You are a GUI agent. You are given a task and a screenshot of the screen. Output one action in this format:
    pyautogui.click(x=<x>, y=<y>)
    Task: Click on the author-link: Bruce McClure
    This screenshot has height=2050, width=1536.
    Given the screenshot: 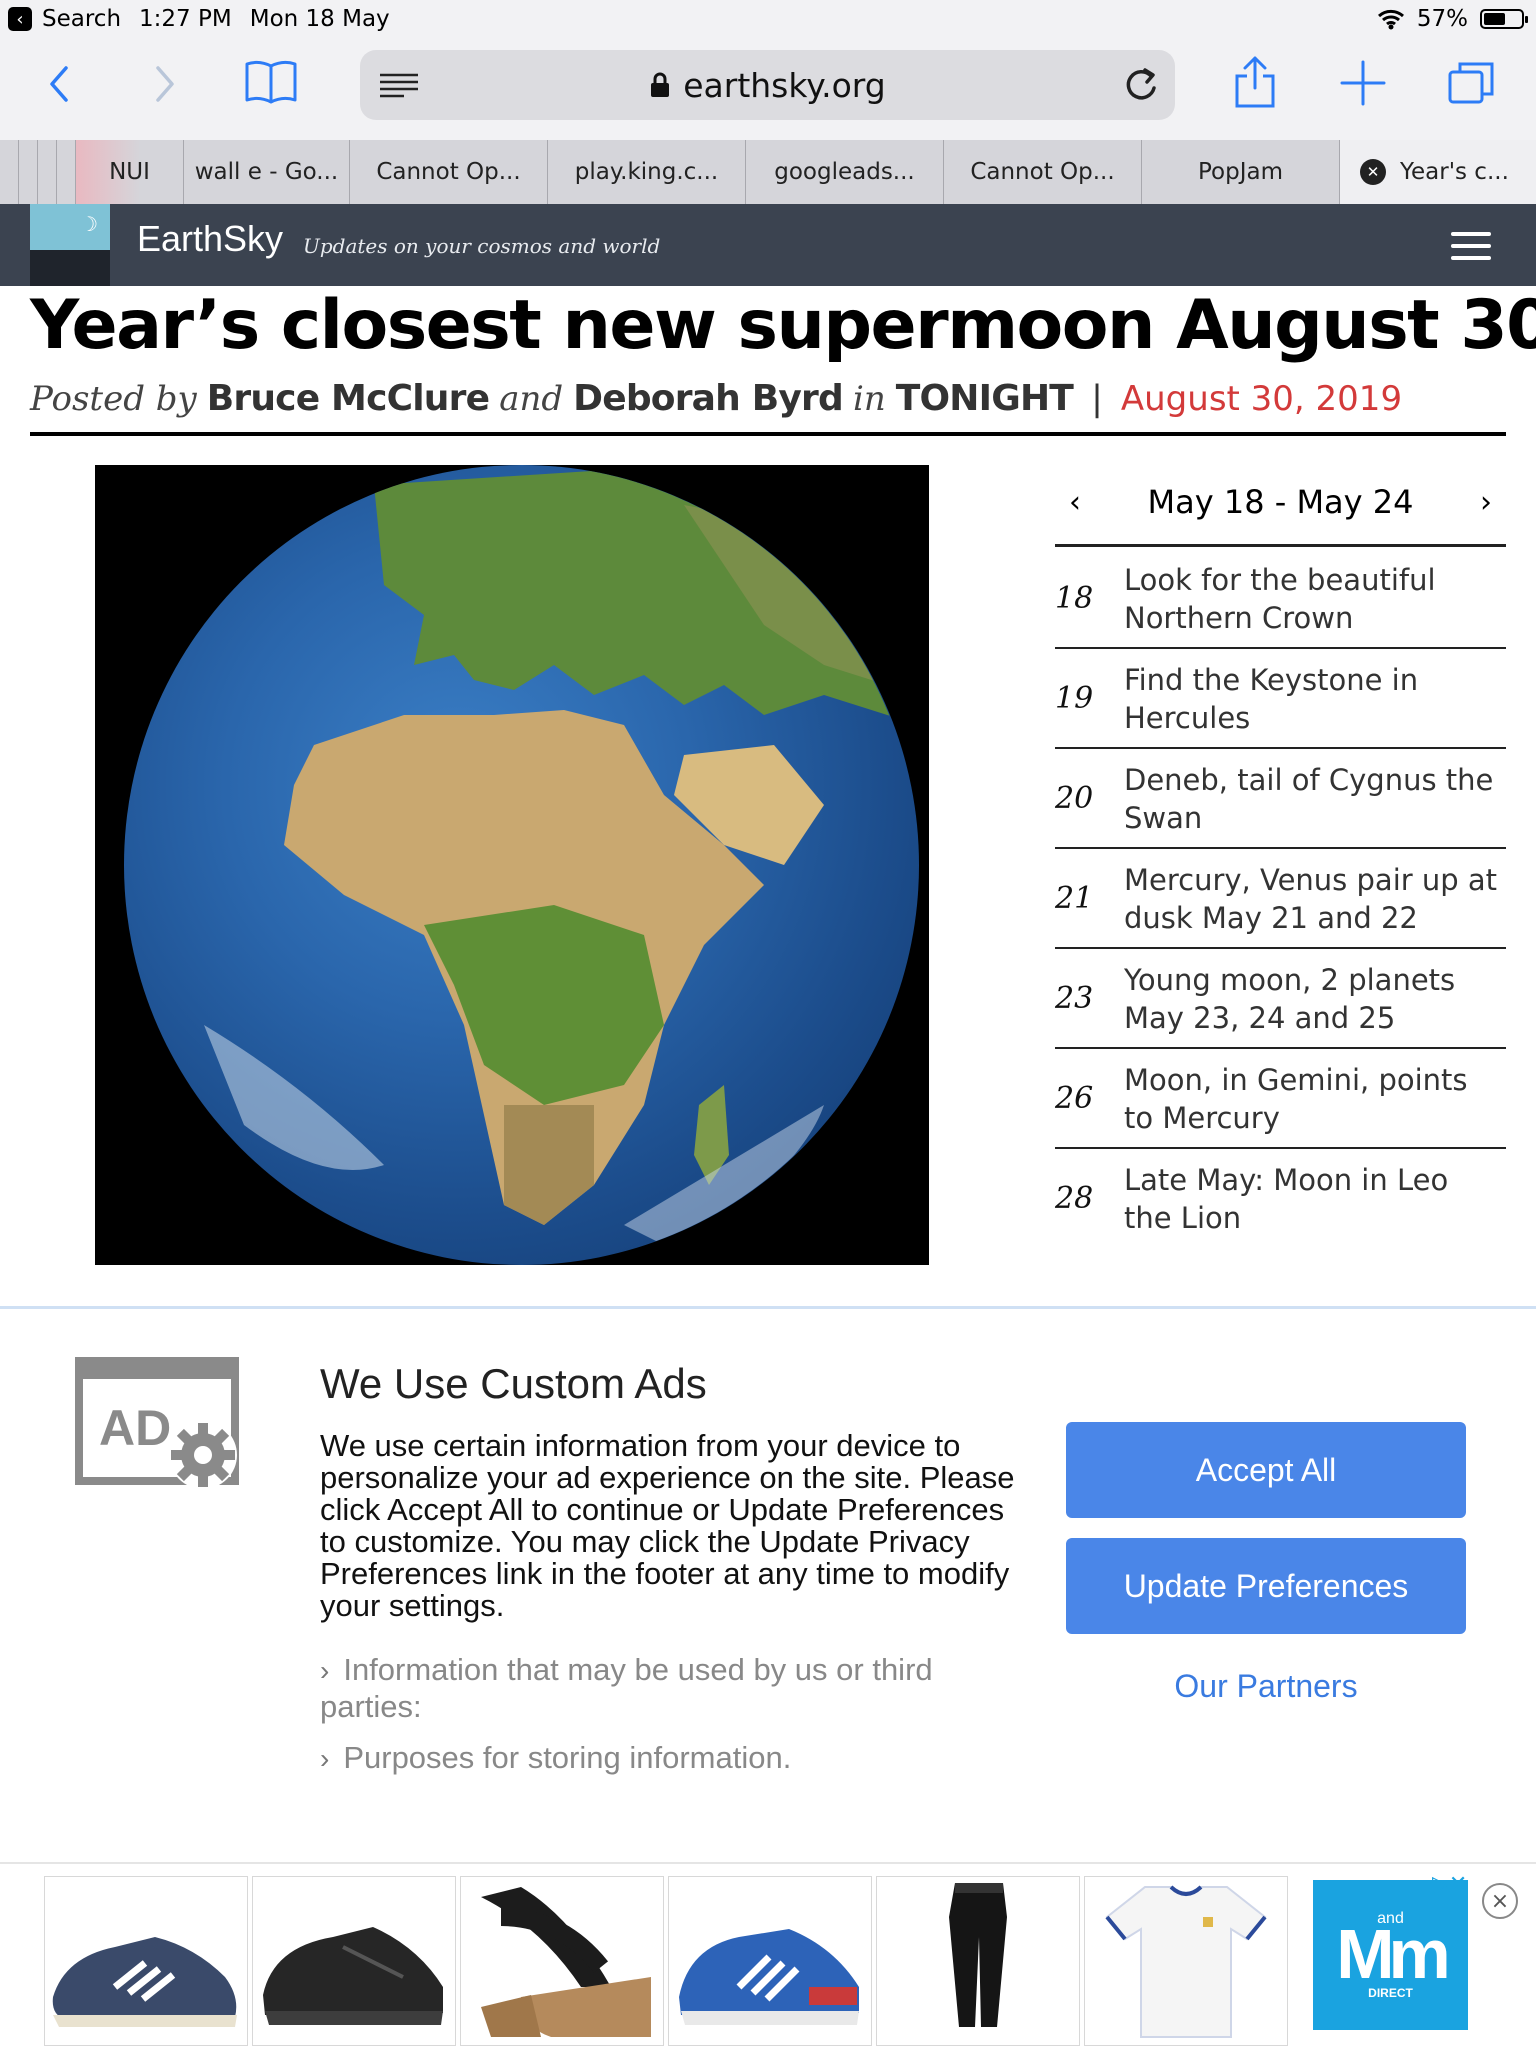 What is the action you would take?
    pyautogui.click(x=348, y=398)
    